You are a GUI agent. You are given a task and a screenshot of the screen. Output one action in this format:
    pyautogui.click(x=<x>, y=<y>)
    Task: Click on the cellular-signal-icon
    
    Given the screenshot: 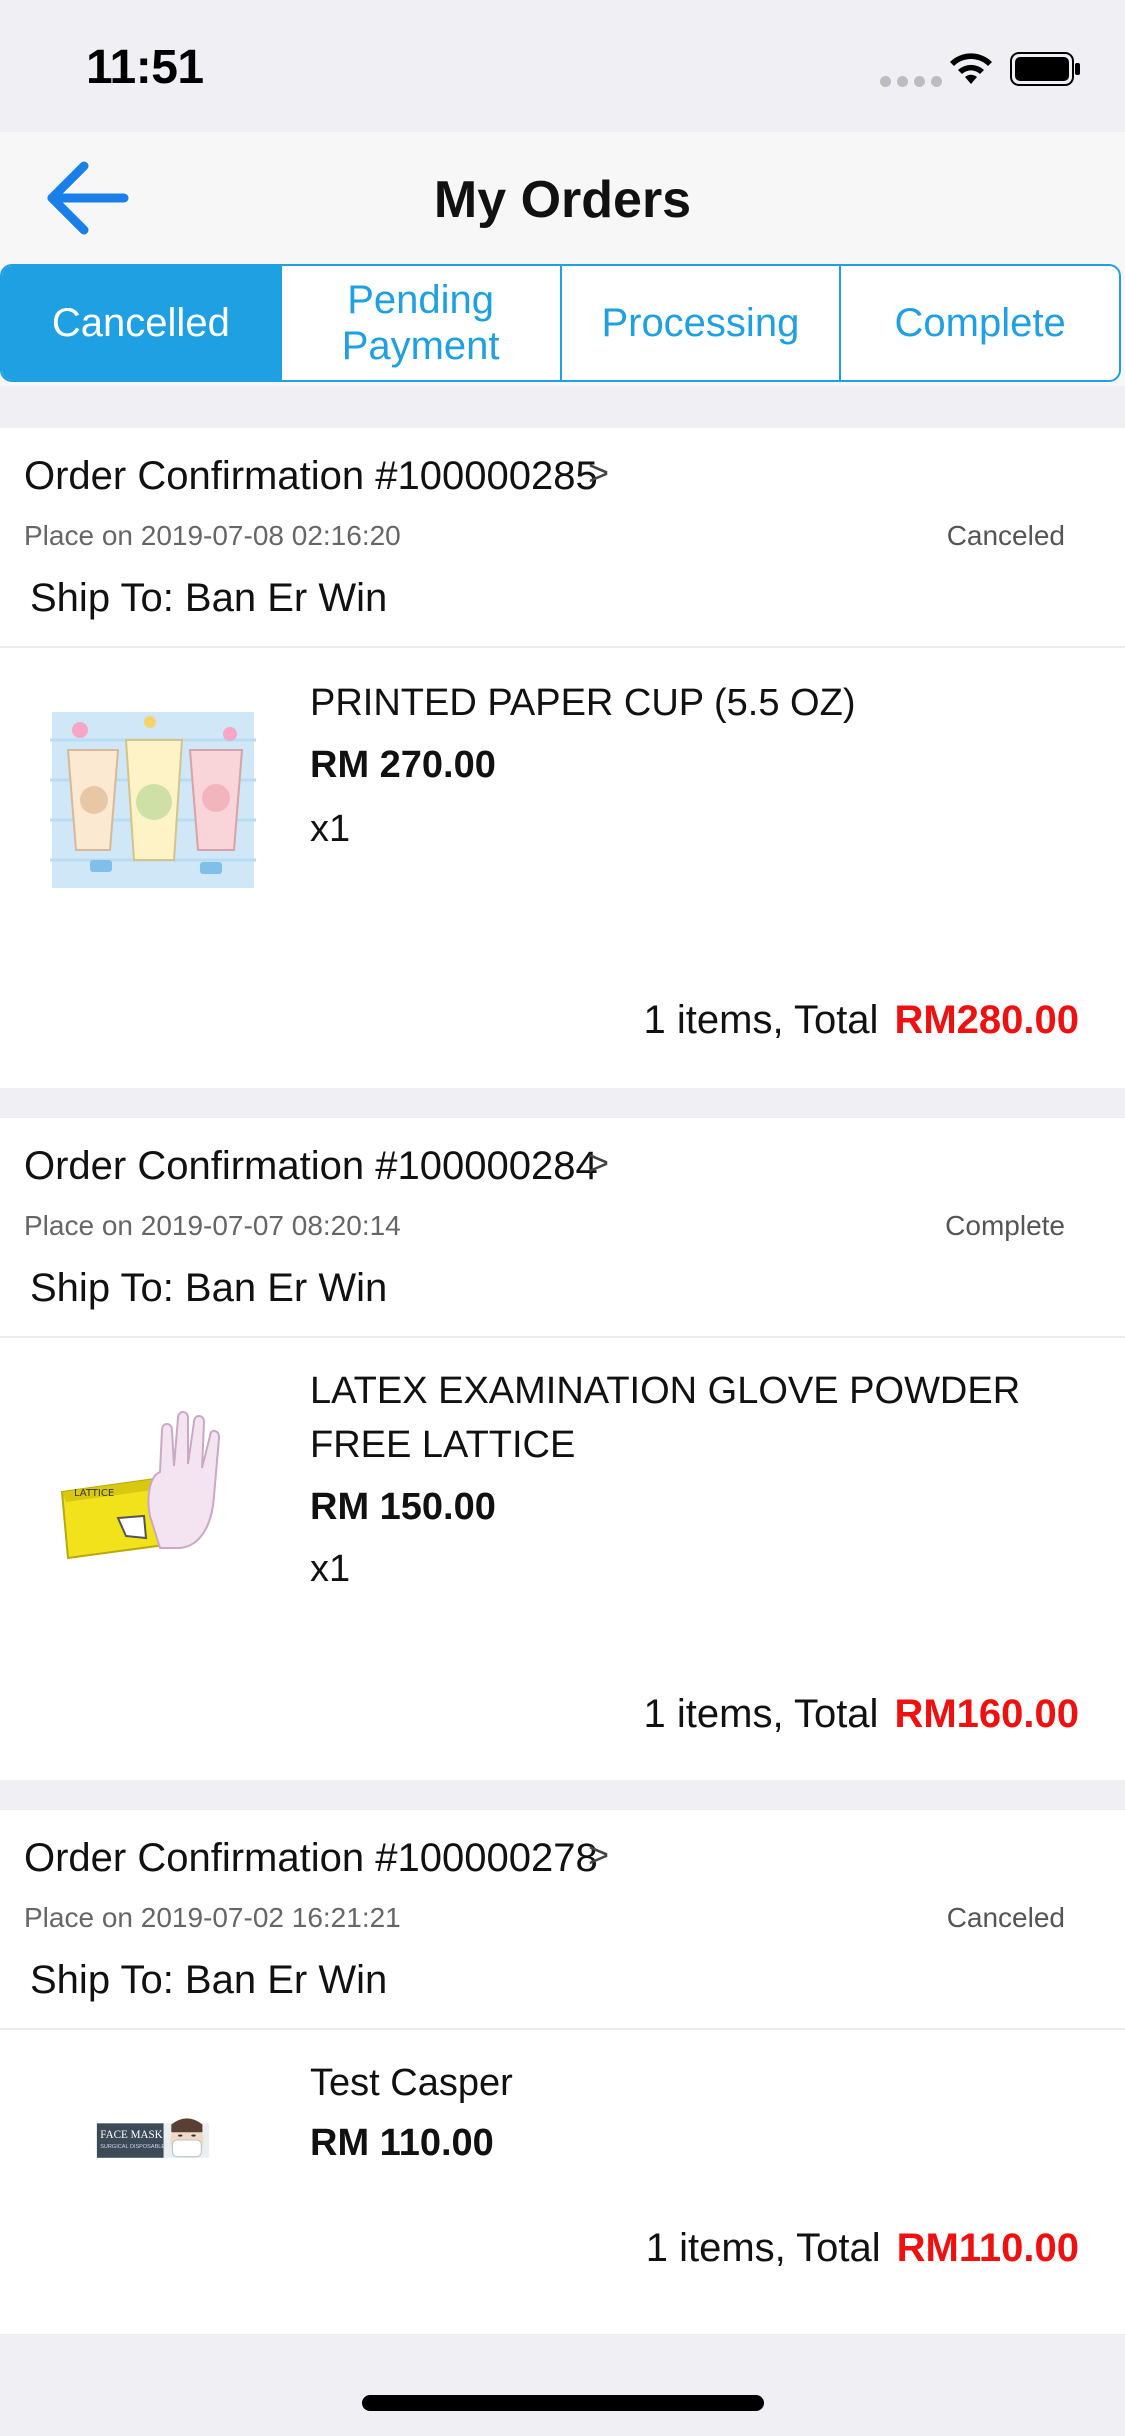 What is the action you would take?
    pyautogui.click(x=911, y=81)
    